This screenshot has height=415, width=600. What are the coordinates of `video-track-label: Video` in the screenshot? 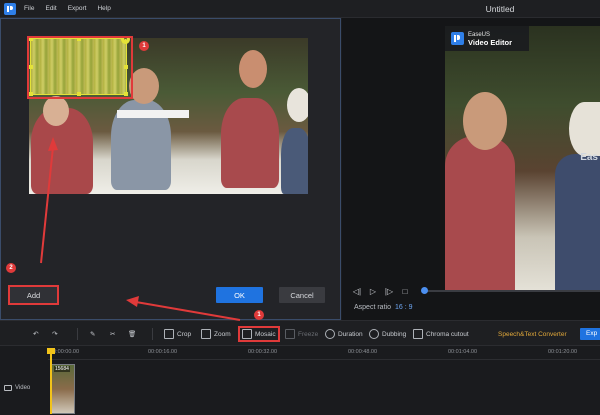 It's located at (17, 388).